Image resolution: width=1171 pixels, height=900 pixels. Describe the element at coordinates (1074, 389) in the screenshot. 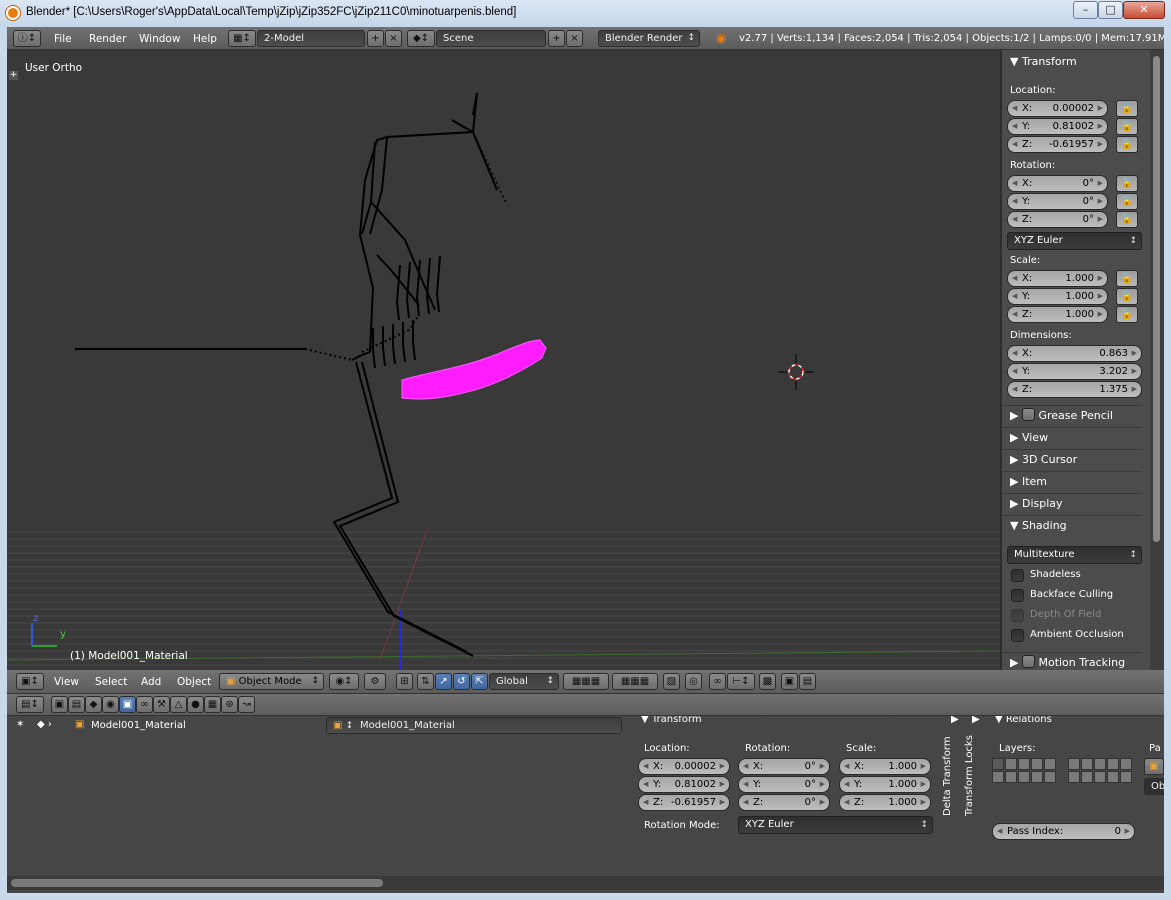

I see `dimensions-z-field: ◀ Z: 1.375 ▶` at that location.